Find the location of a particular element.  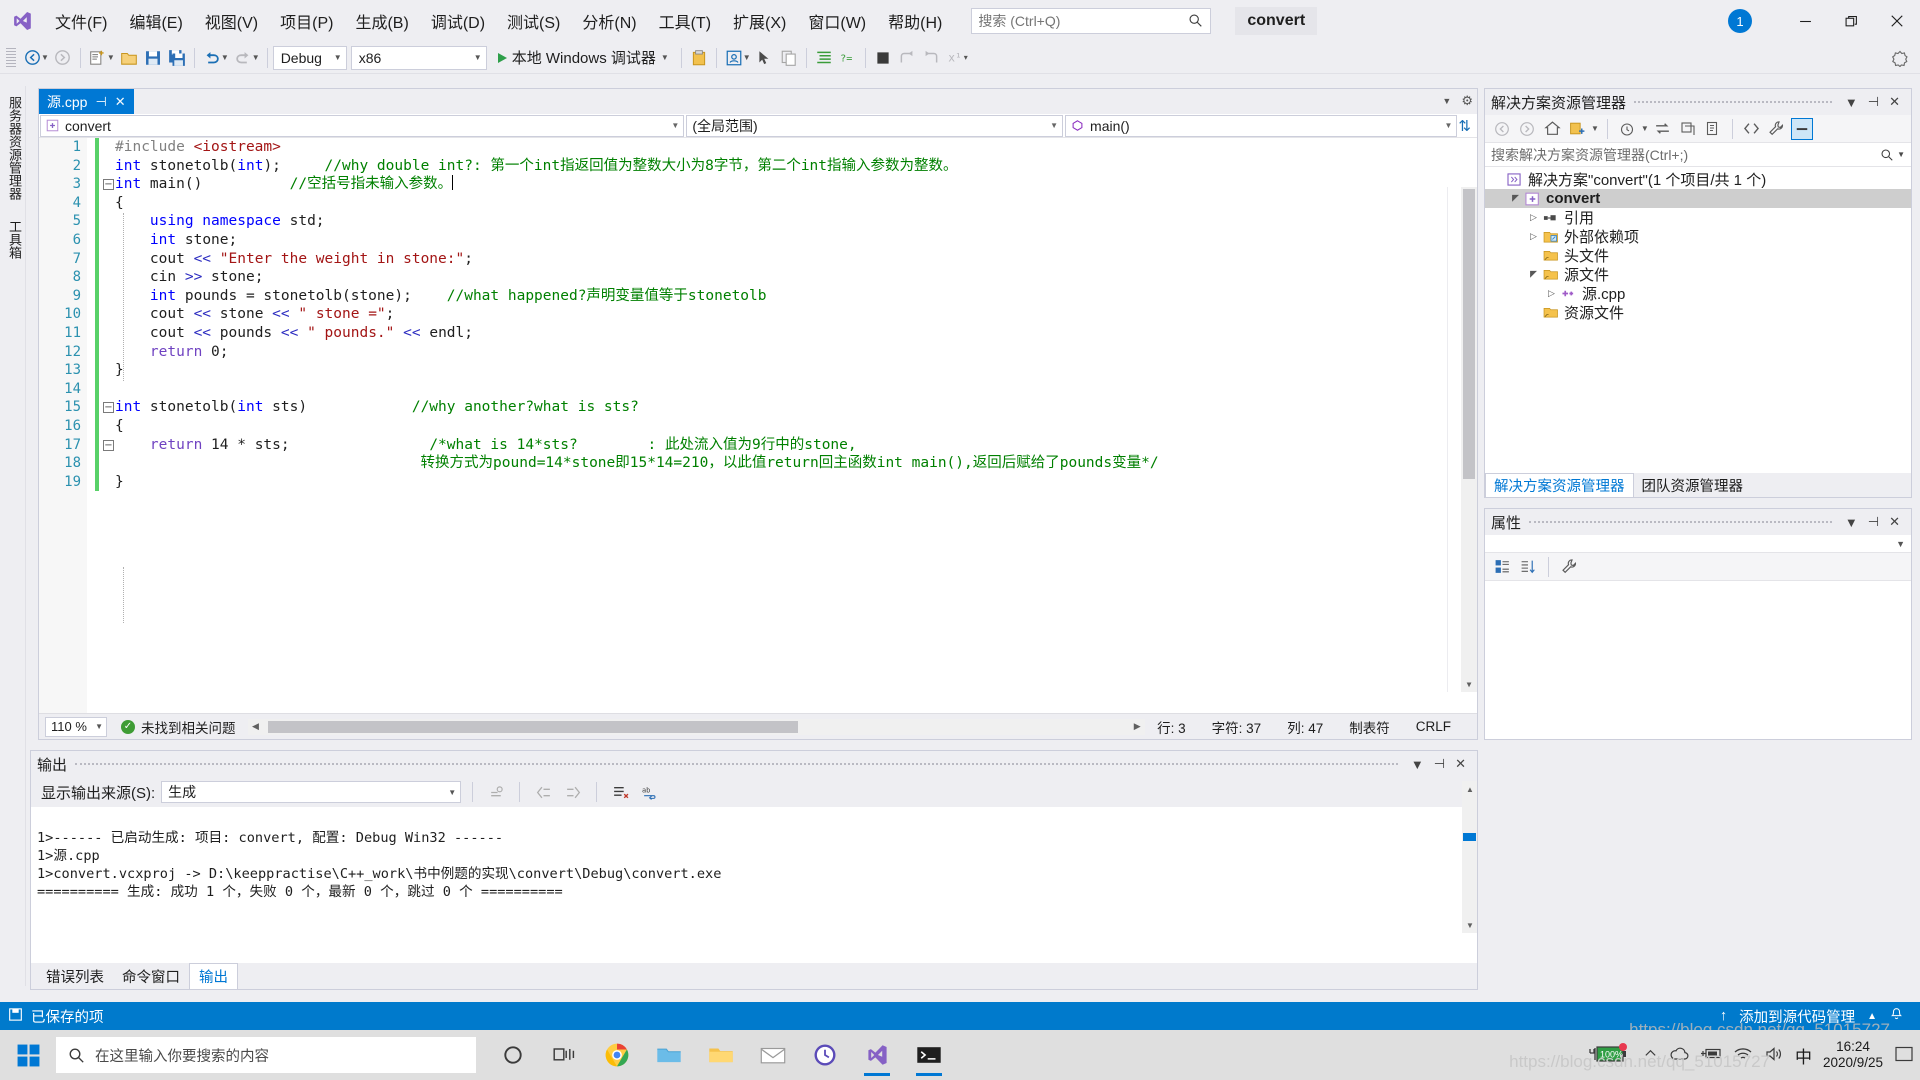

pointer-select-icon is located at coordinates (765, 58).